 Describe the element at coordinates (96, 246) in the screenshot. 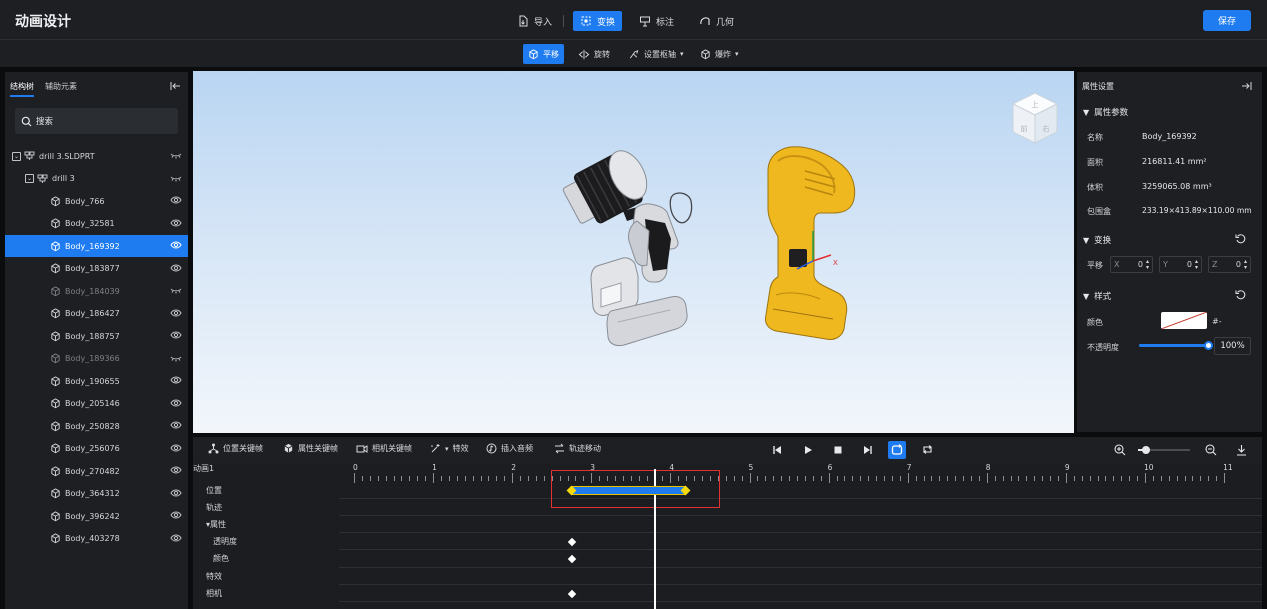

I see `tree-row: Body_169392` at that location.